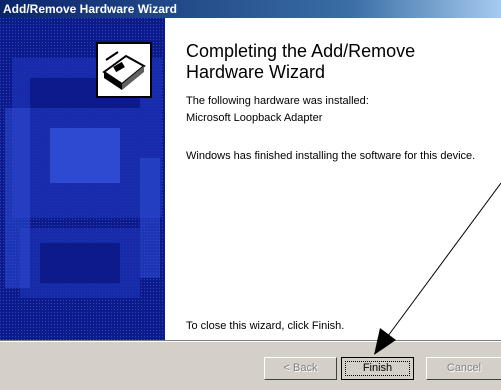  I want to click on back-button-label: < Back, so click(300, 368).